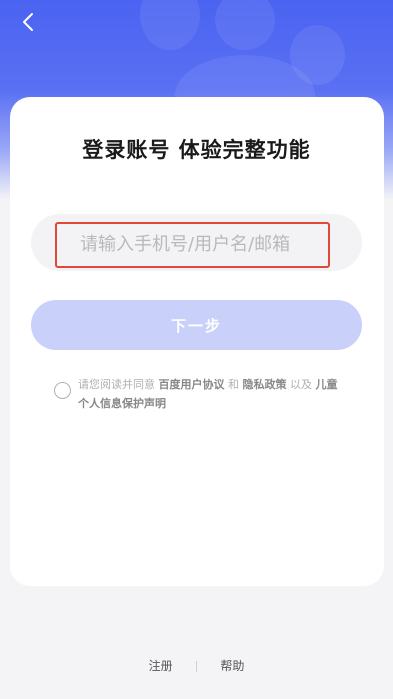 The height and width of the screenshot is (699, 393). Describe the element at coordinates (196, 150) in the screenshot. I see `page-title: 登录账号 体验完整功能` at that location.